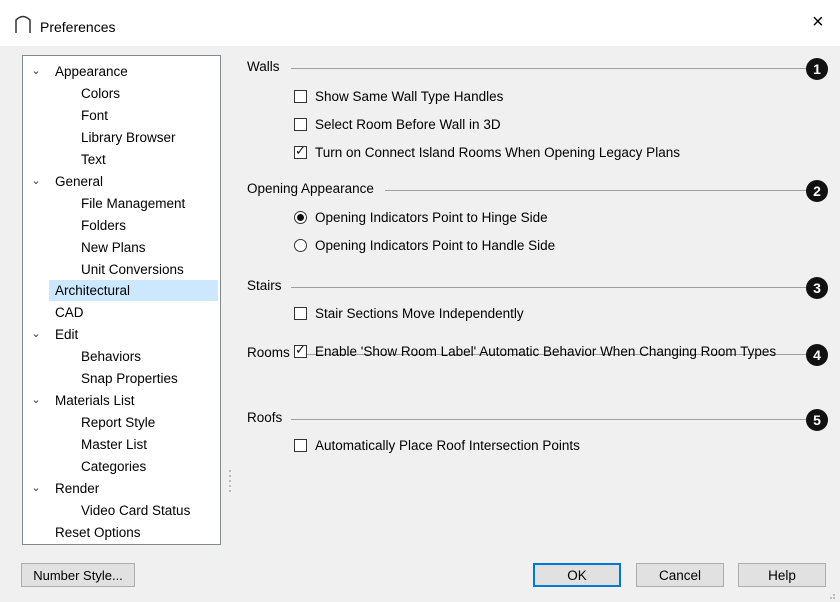 Image resolution: width=840 pixels, height=602 pixels. I want to click on tree-item-cad: CAD, so click(121, 312).